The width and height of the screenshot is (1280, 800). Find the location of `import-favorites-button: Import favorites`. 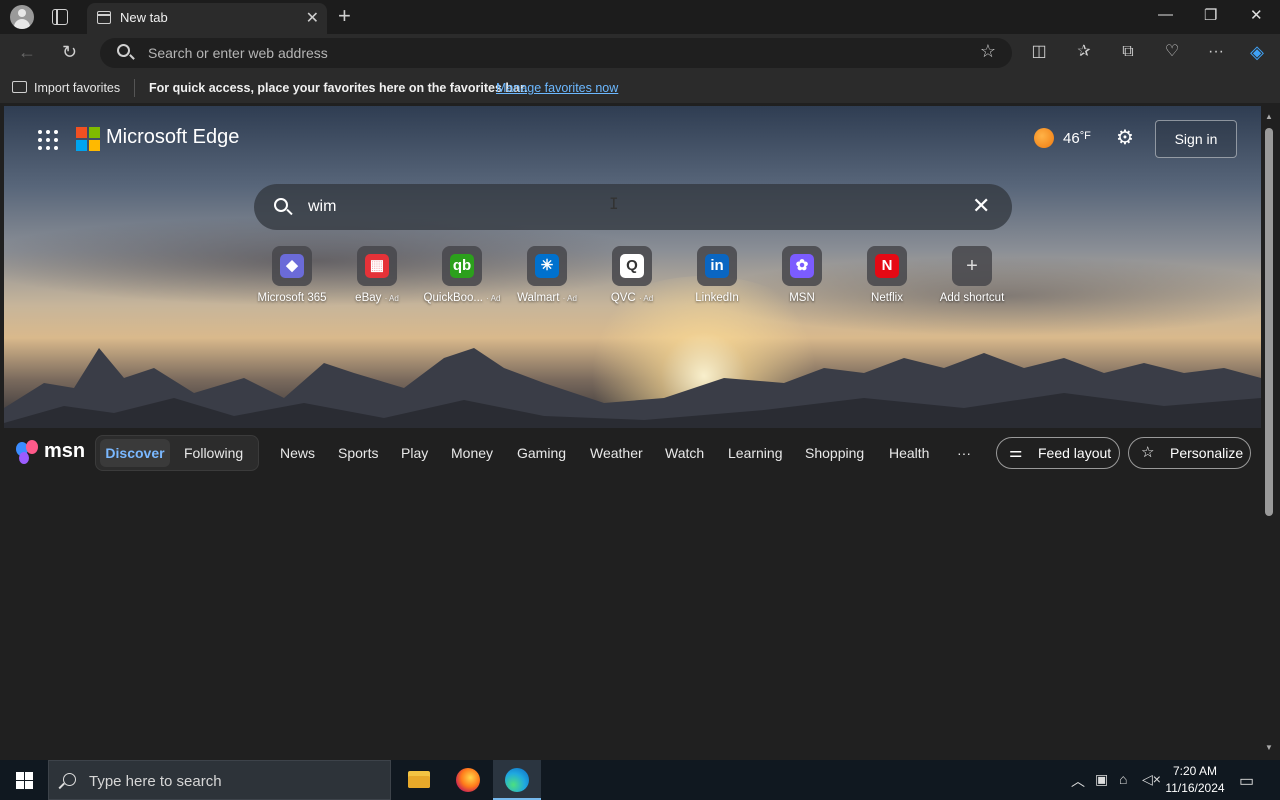

import-favorites-button: Import favorites is located at coordinates (77, 88).